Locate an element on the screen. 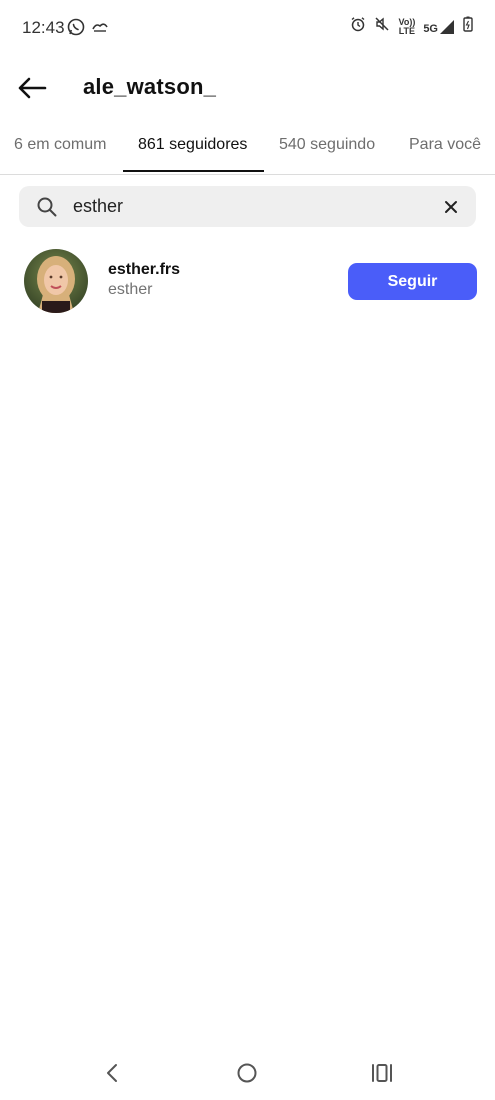 The width and height of the screenshot is (495, 1100). search-icon is located at coordinates (47, 207).